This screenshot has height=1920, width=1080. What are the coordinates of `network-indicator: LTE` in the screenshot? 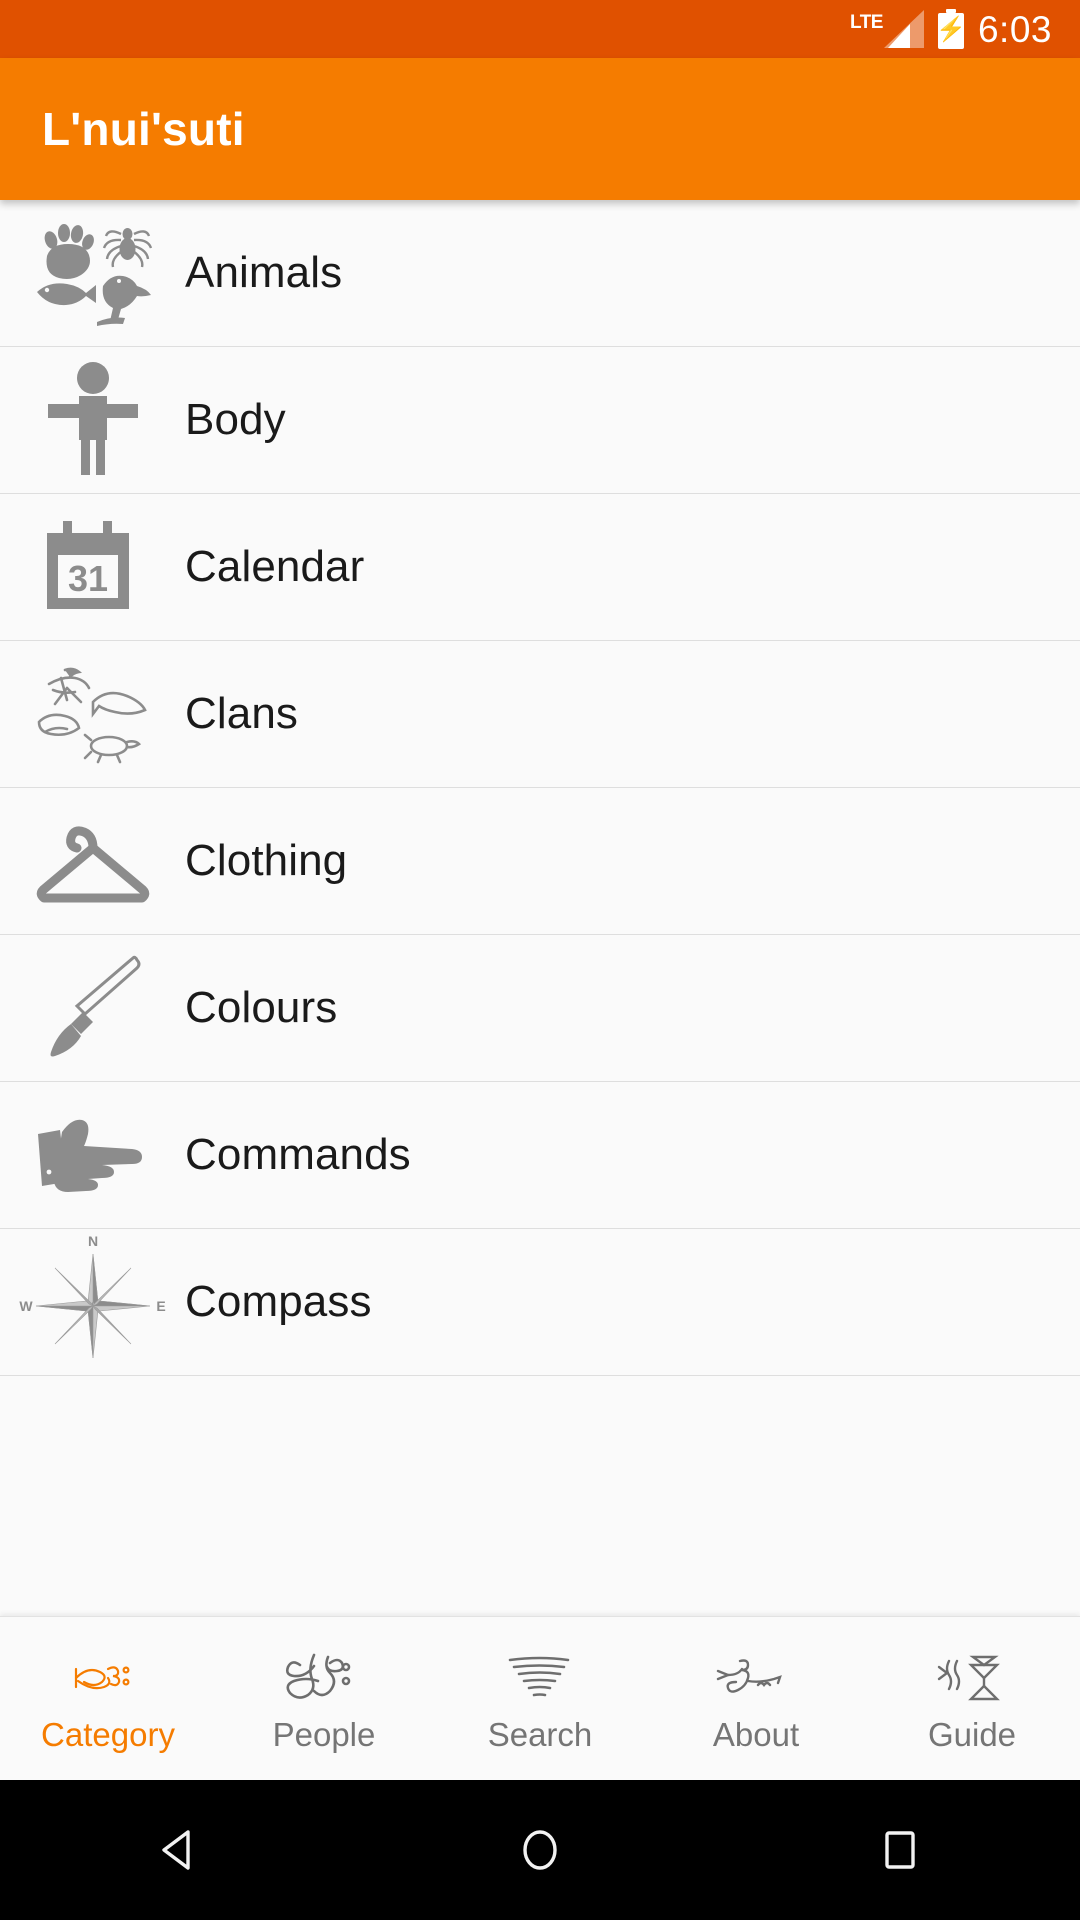 It's located at (887, 29).